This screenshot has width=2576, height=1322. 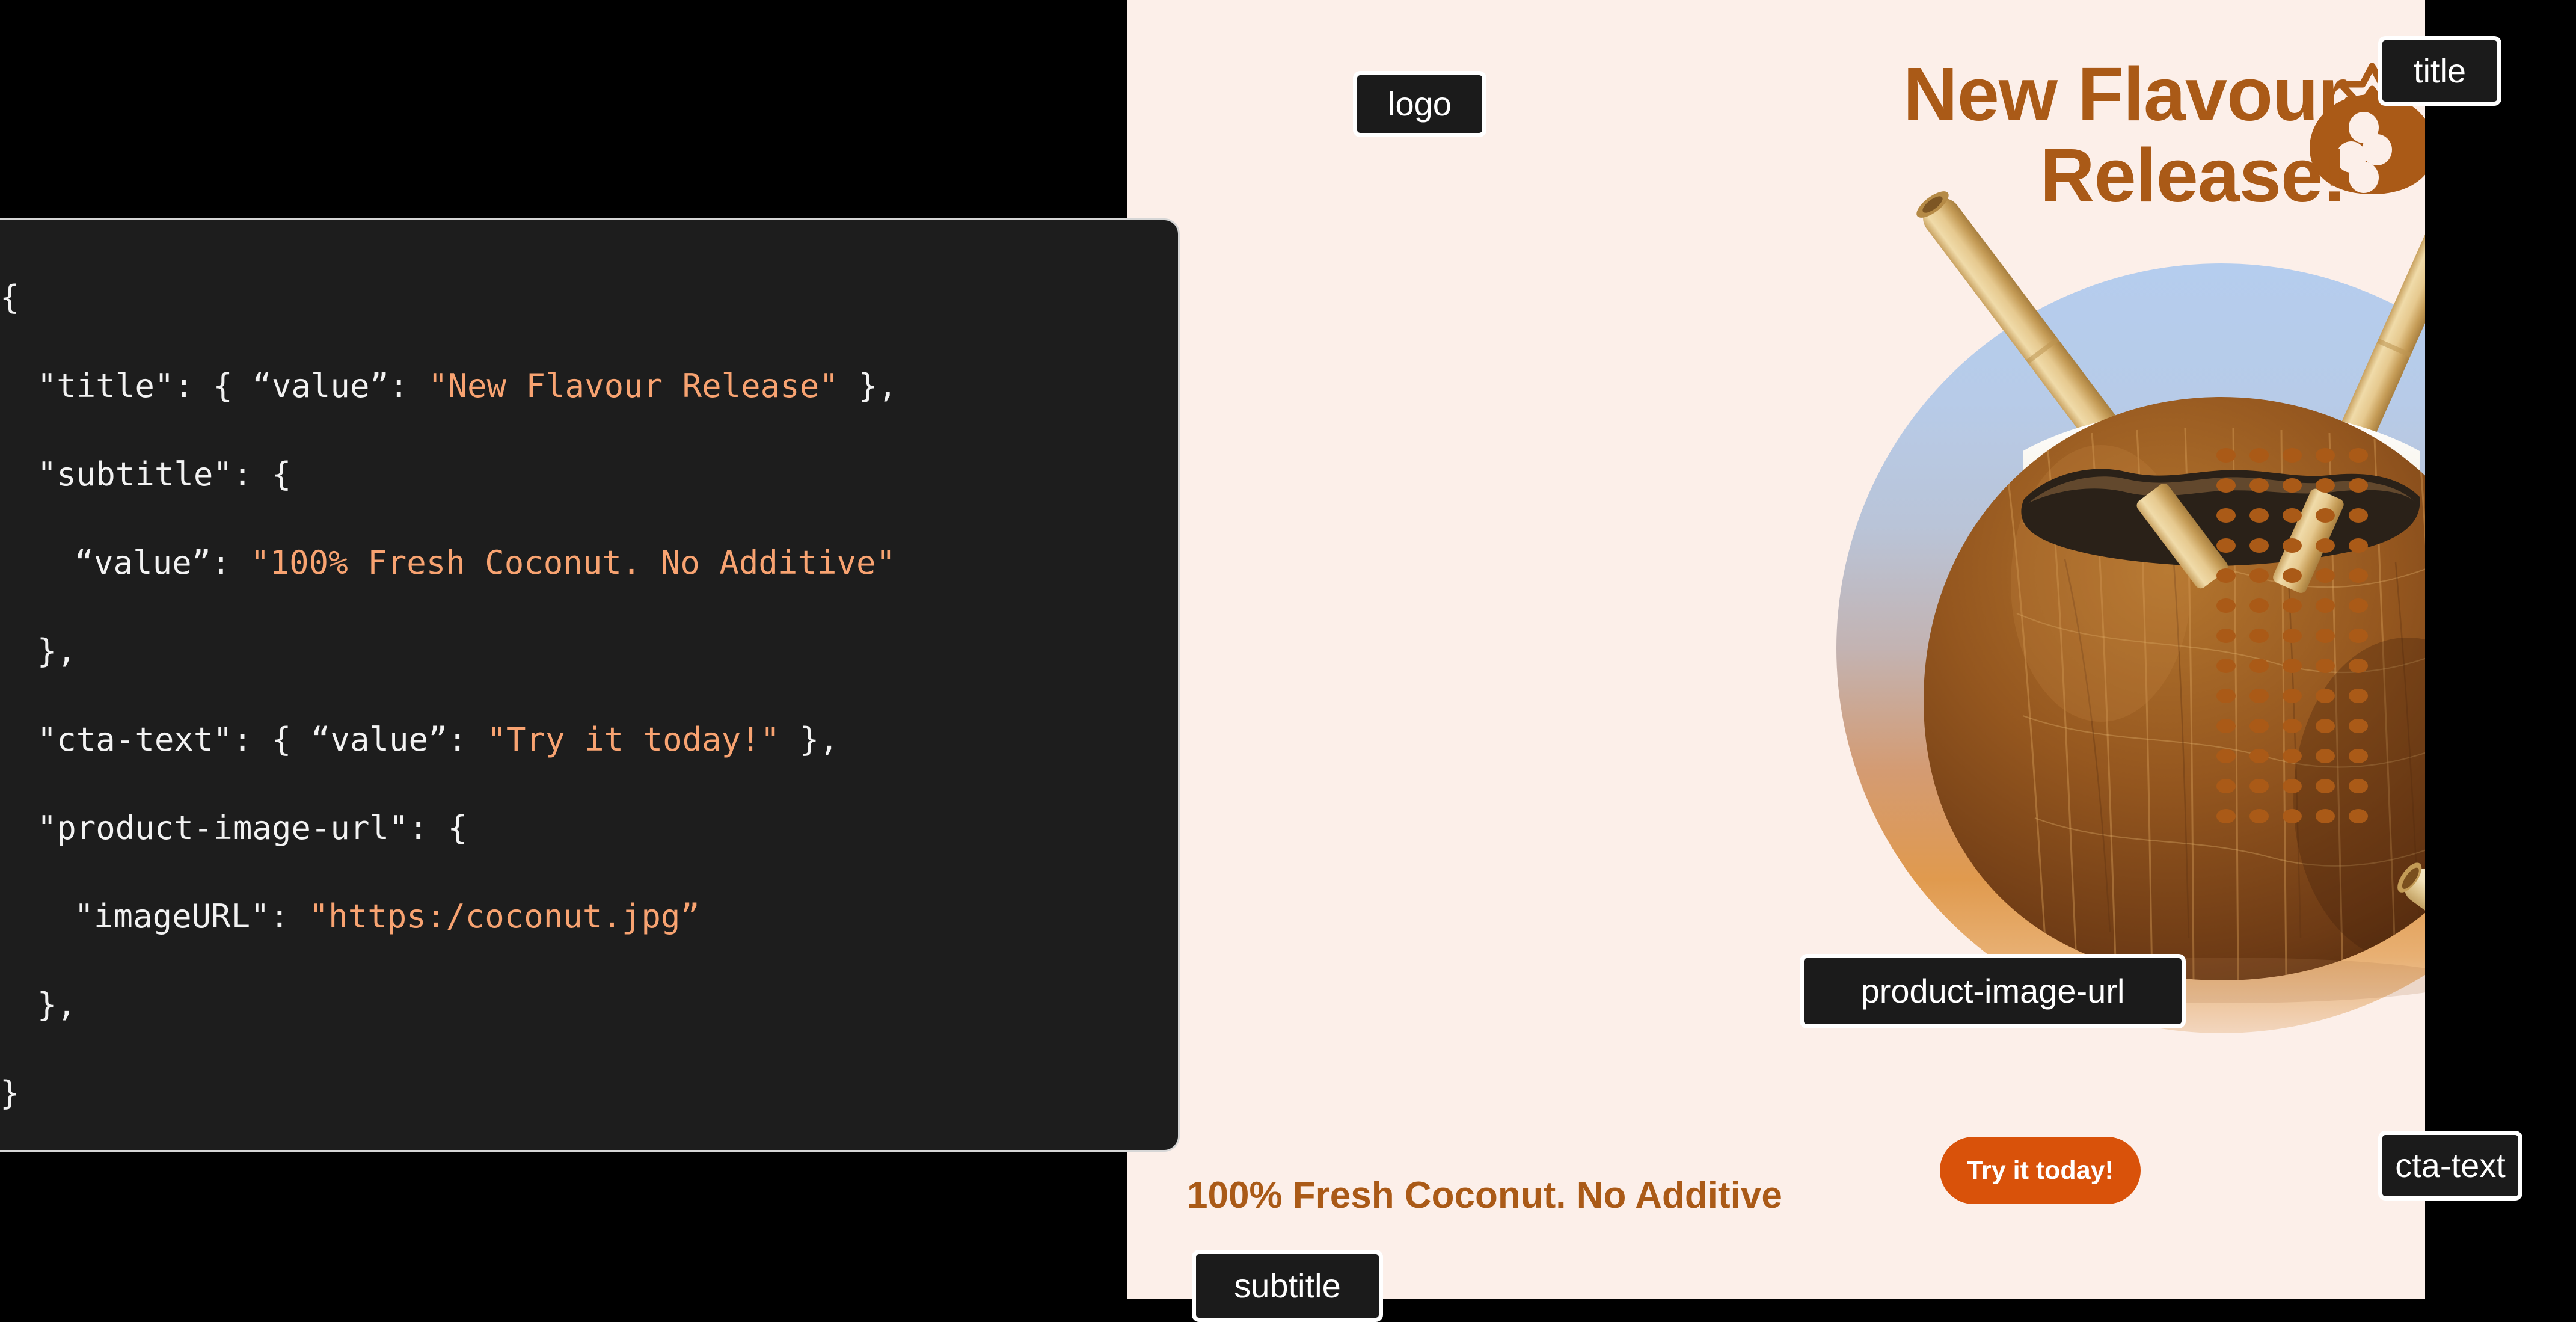 What do you see at coordinates (633, 386) in the screenshot?
I see `code-string-value: "New Flavour Release"` at bounding box center [633, 386].